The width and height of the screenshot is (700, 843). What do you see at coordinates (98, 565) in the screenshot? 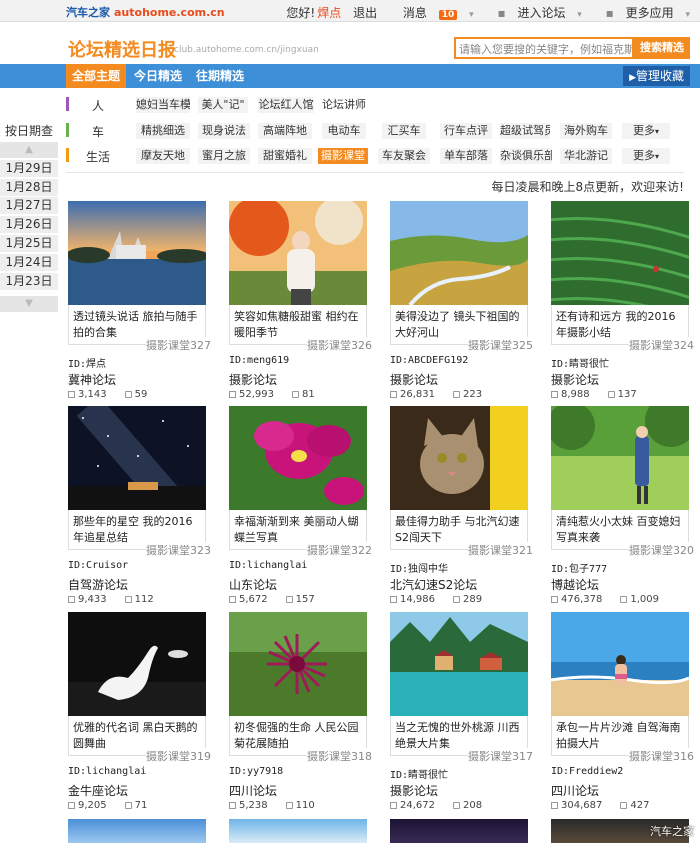
I see `author-id: ID:Cruisor` at bounding box center [98, 565].